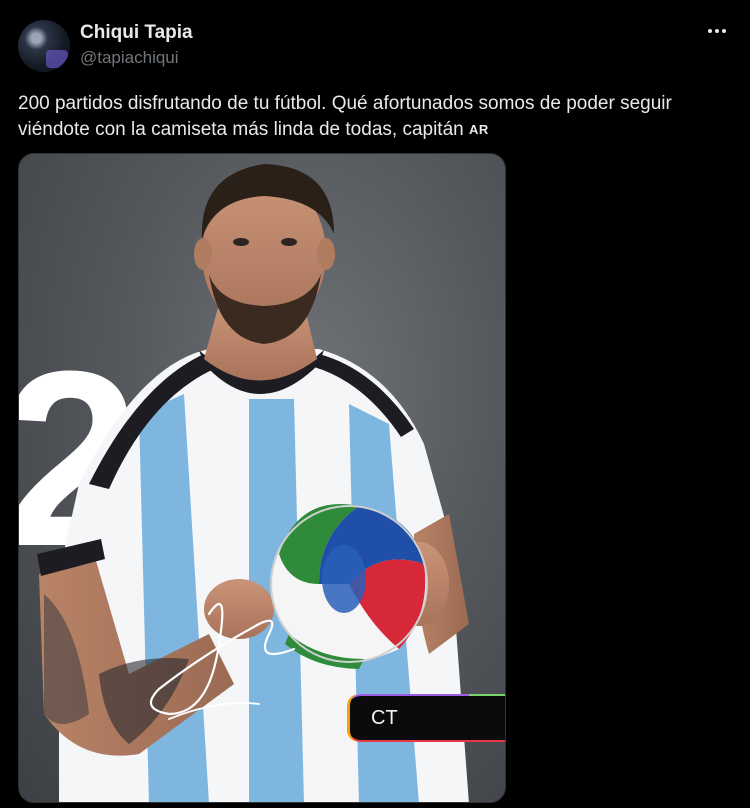 Image resolution: width=750 pixels, height=808 pixels. Describe the element at coordinates (129, 58) in the screenshot. I see `author-handle: @tapiachiqui` at that location.